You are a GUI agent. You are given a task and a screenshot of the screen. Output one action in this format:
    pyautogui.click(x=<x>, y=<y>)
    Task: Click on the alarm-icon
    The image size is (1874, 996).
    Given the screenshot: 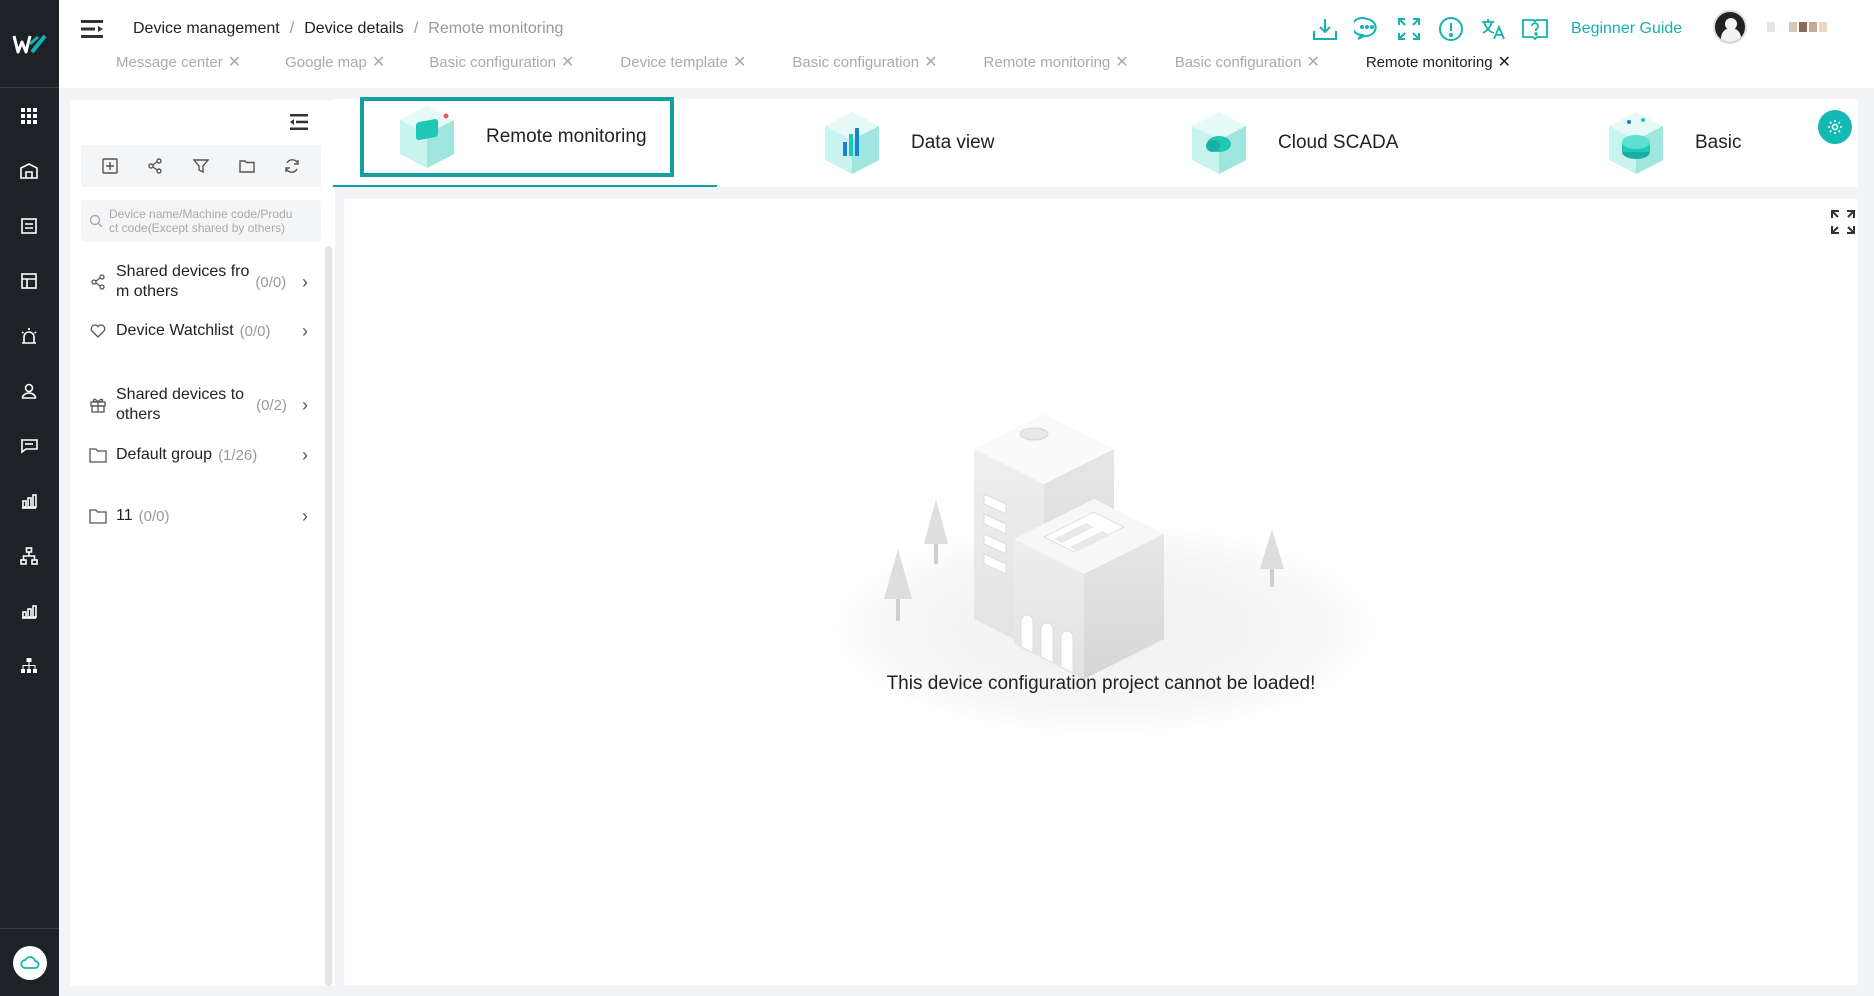 What is the action you would take?
    pyautogui.click(x=29, y=336)
    